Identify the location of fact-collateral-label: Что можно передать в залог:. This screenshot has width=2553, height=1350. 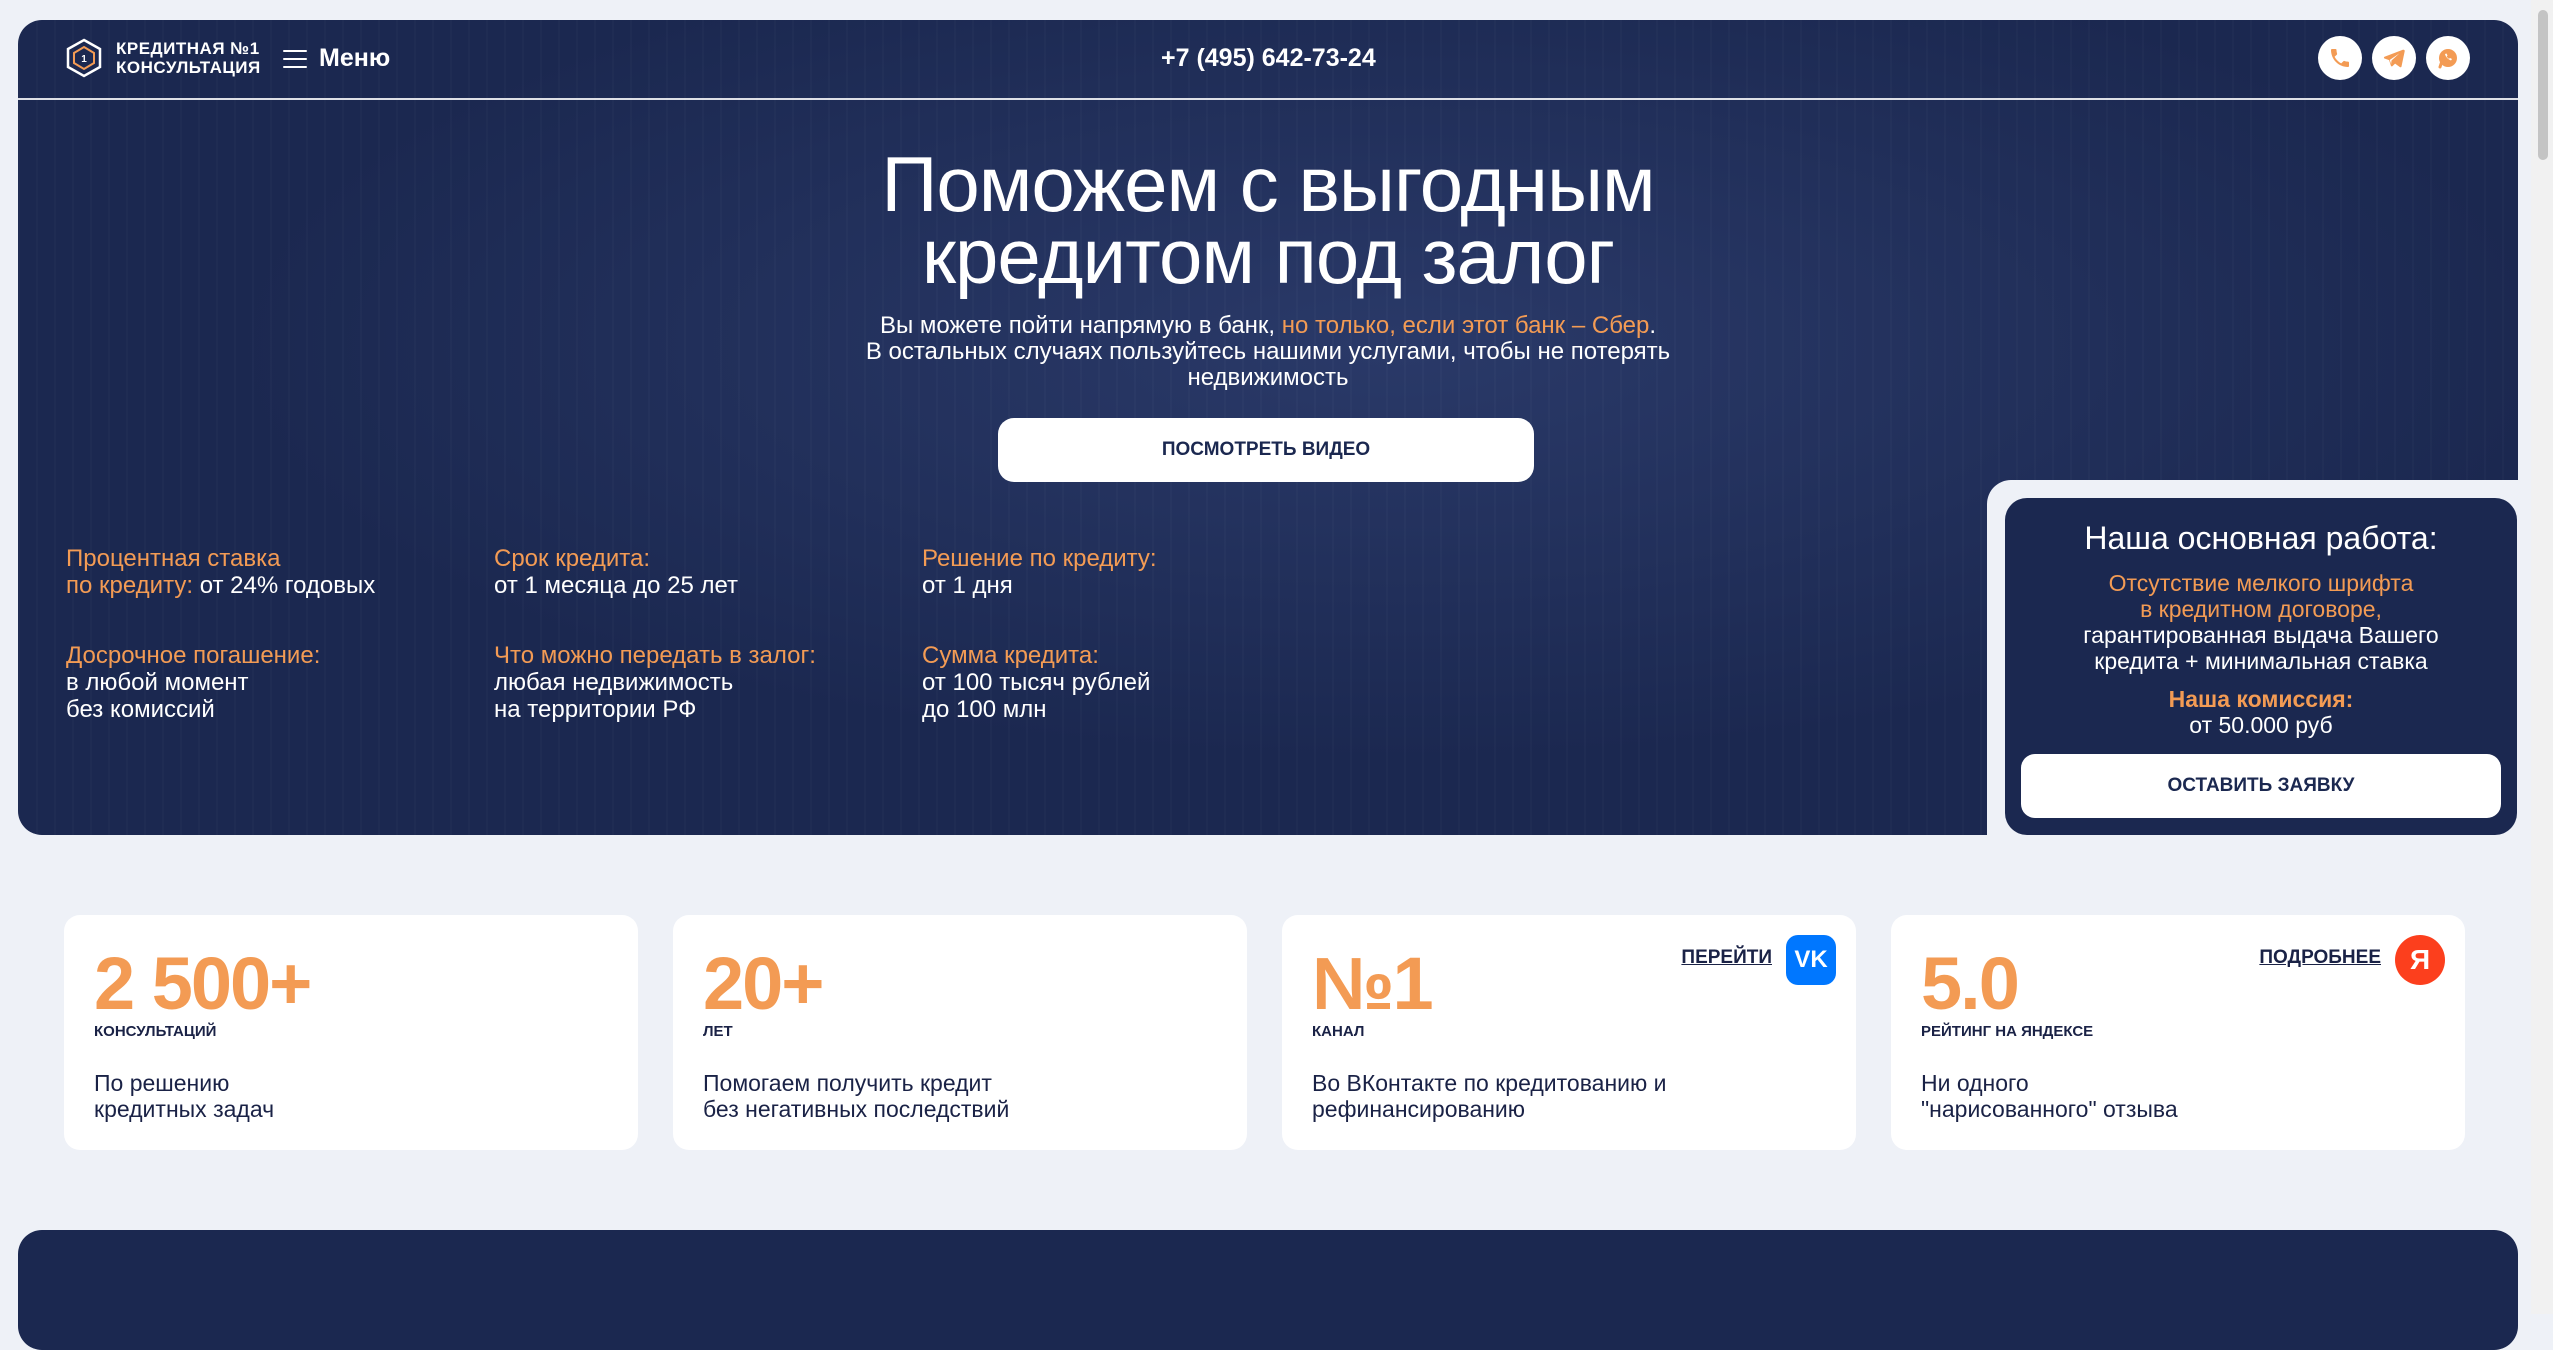
(655, 655).